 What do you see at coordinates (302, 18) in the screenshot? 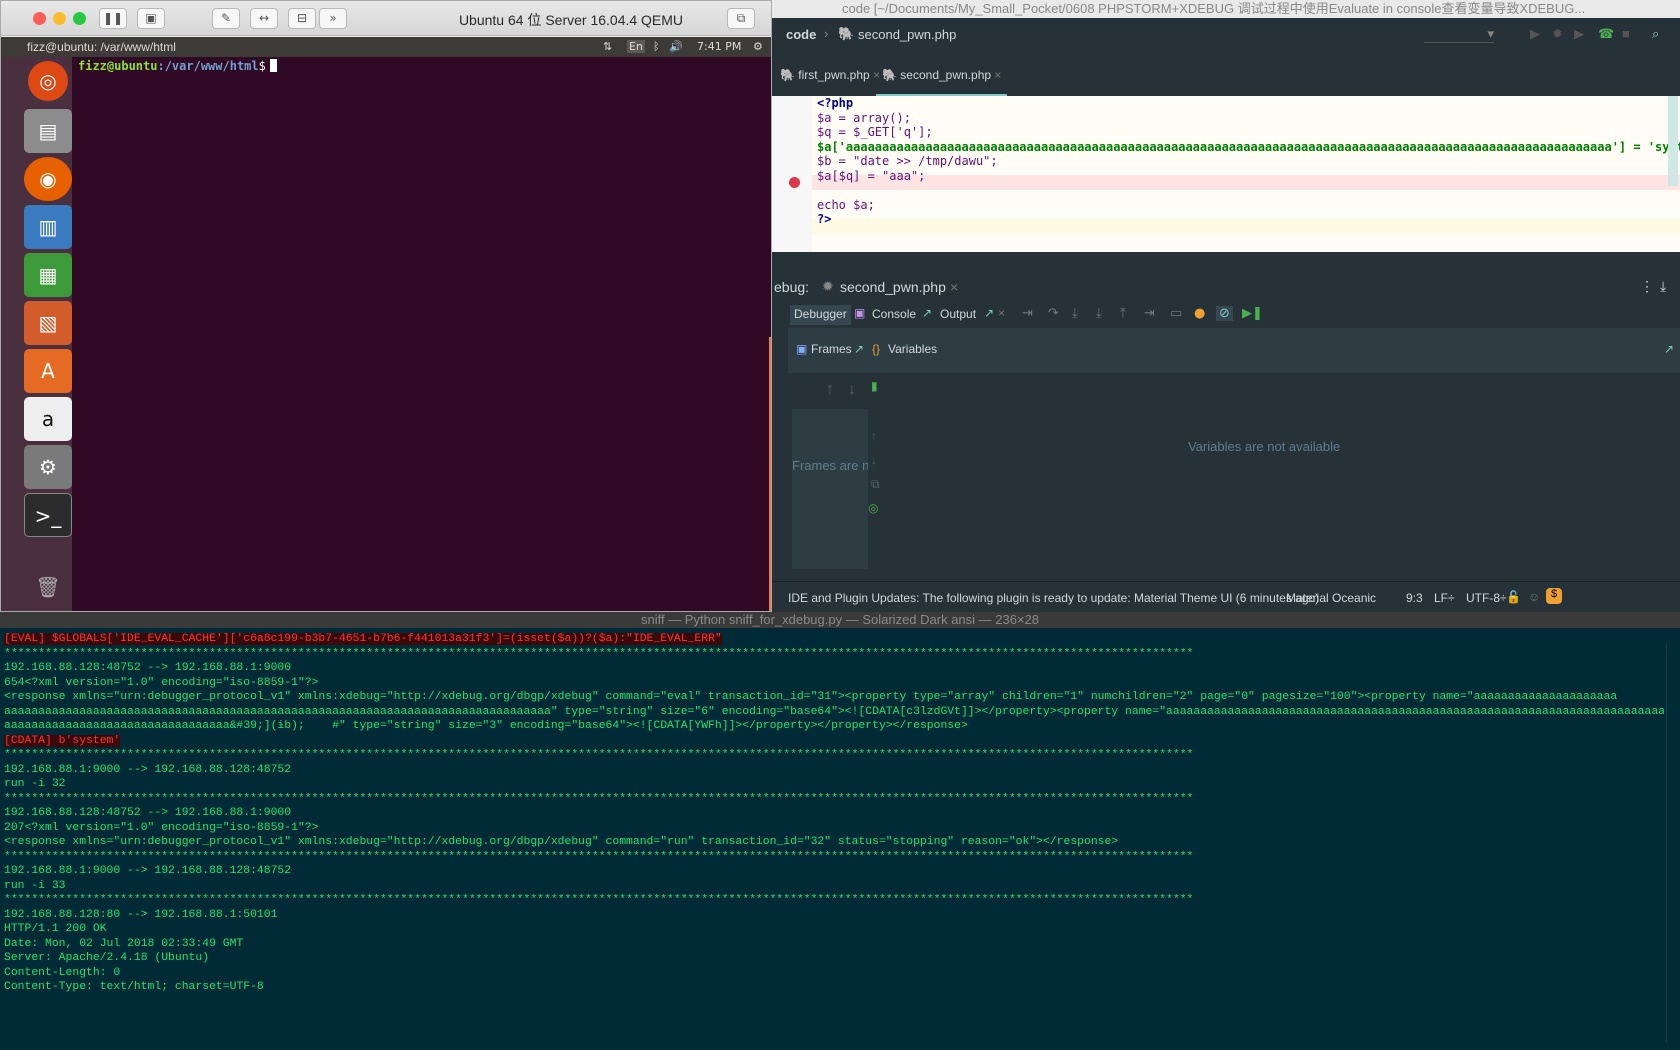
I see `drive-icon: ⊟` at bounding box center [302, 18].